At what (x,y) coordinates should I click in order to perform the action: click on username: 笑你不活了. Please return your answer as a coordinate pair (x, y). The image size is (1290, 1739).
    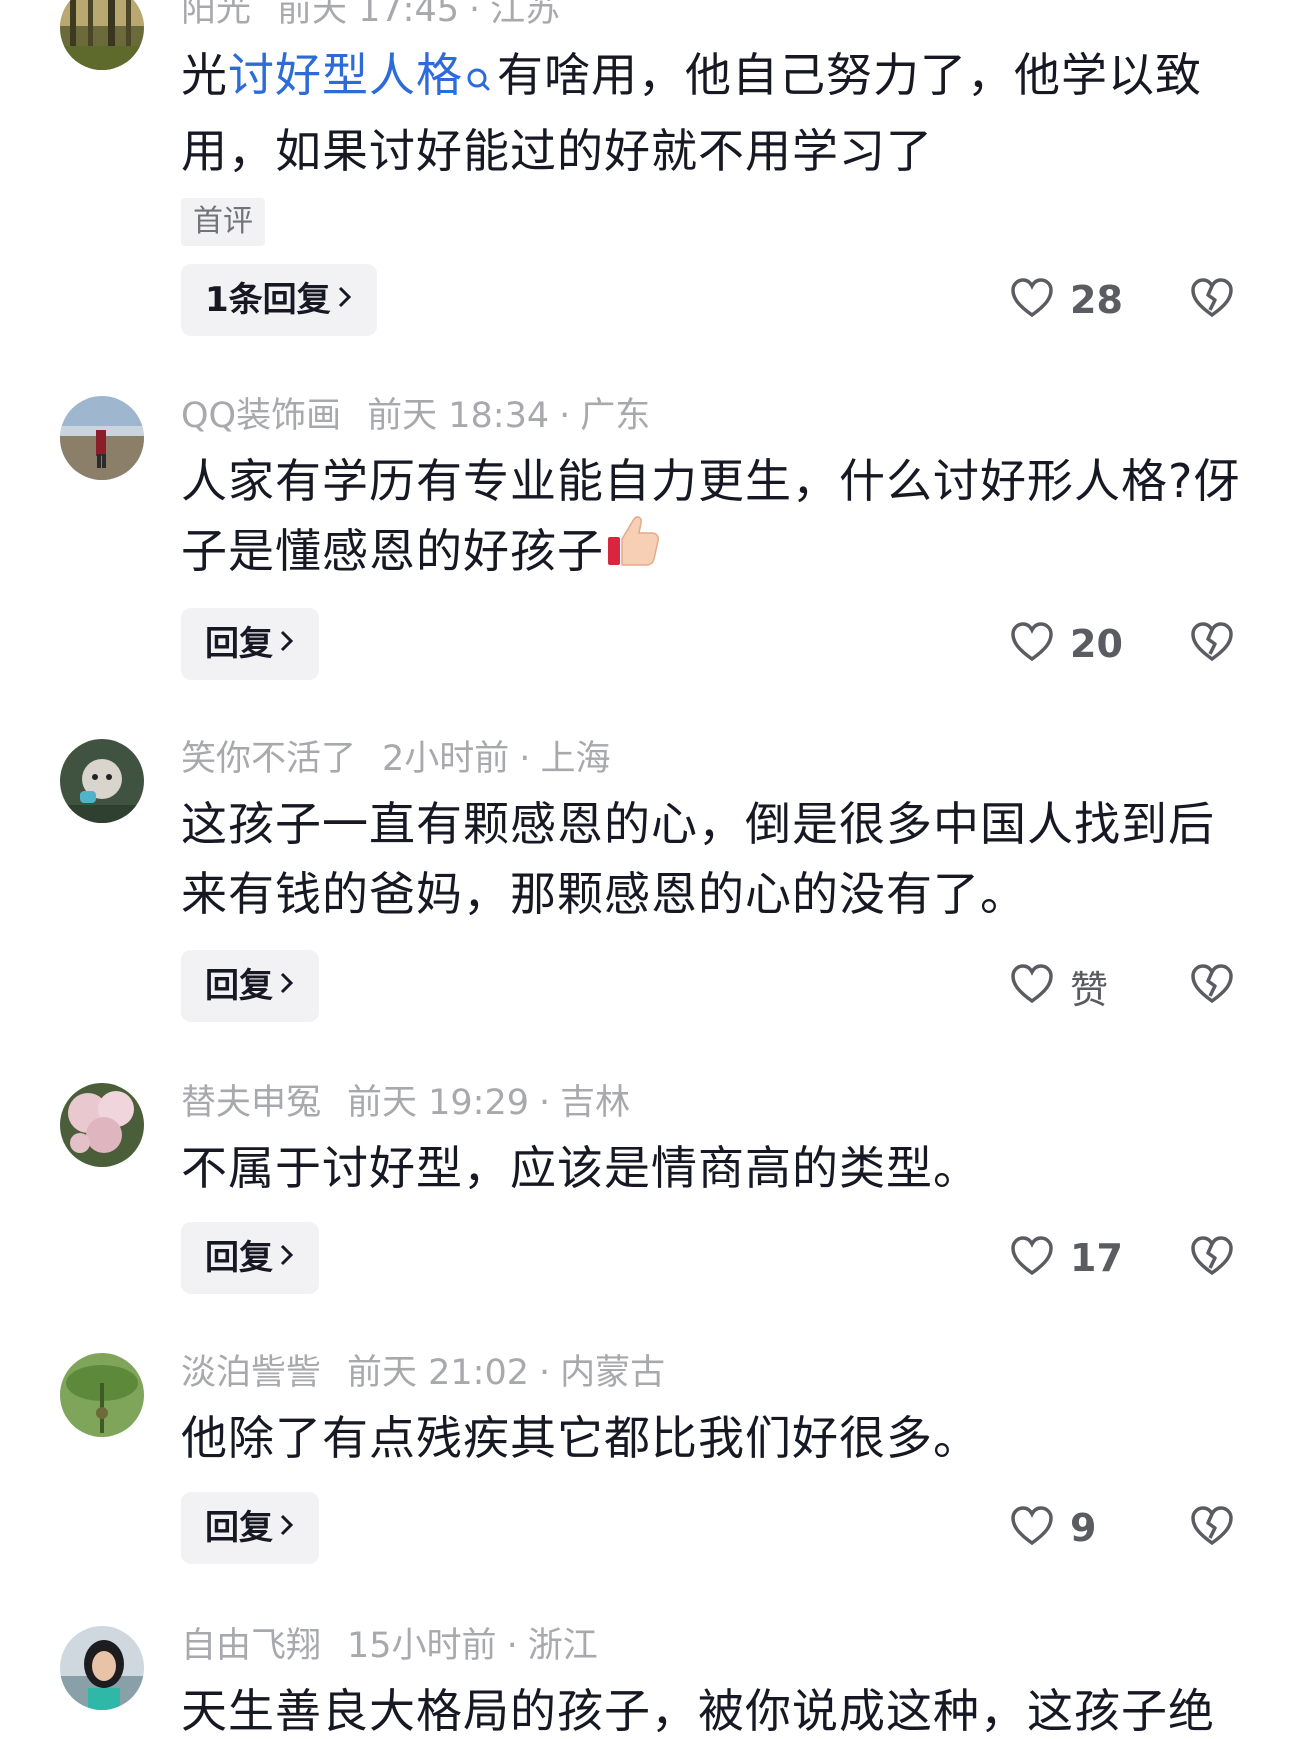
    Looking at the image, I should click on (268, 759).